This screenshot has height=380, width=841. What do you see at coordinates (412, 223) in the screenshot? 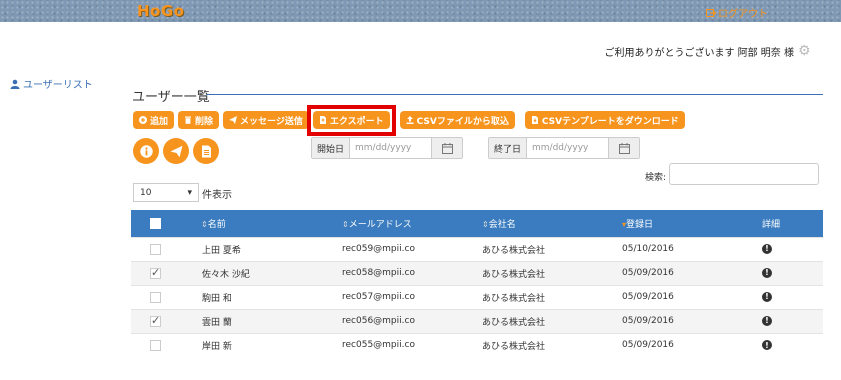
I see `column-header-email: ⇕メールアドレス` at bounding box center [412, 223].